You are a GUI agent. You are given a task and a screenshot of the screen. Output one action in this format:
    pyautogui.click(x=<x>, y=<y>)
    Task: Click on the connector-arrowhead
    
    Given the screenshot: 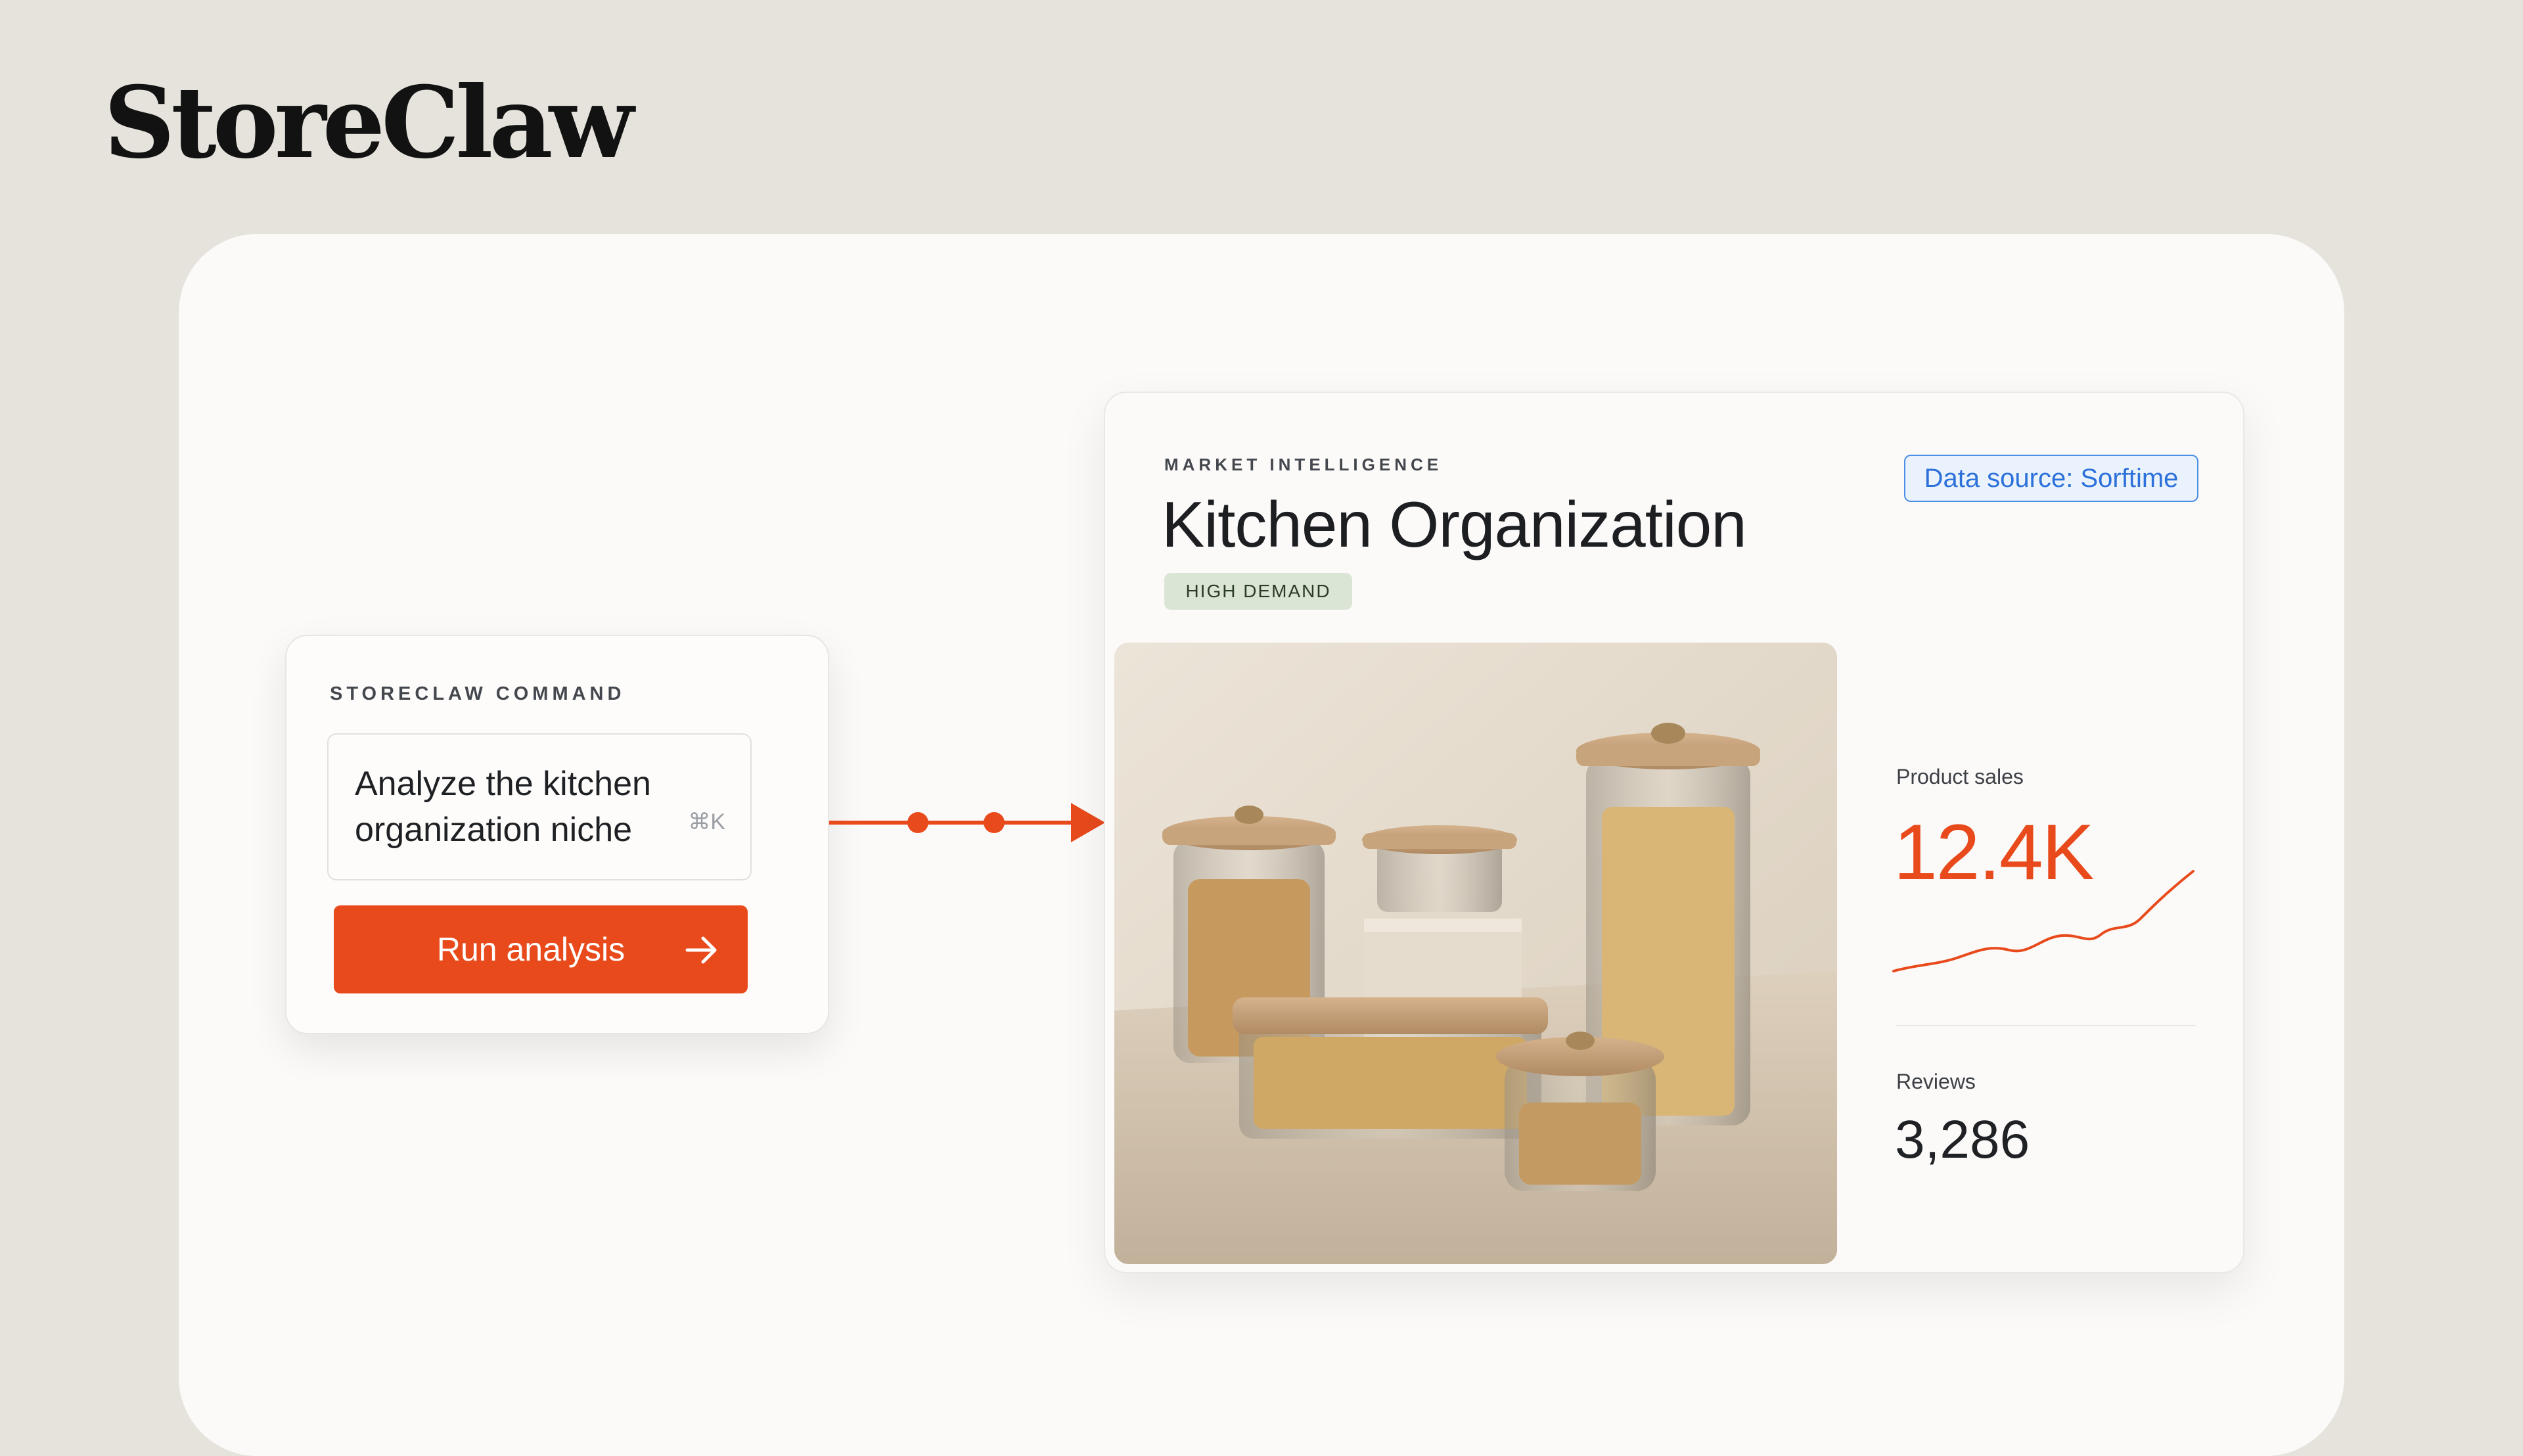 What is the action you would take?
    pyautogui.click(x=1088, y=822)
    